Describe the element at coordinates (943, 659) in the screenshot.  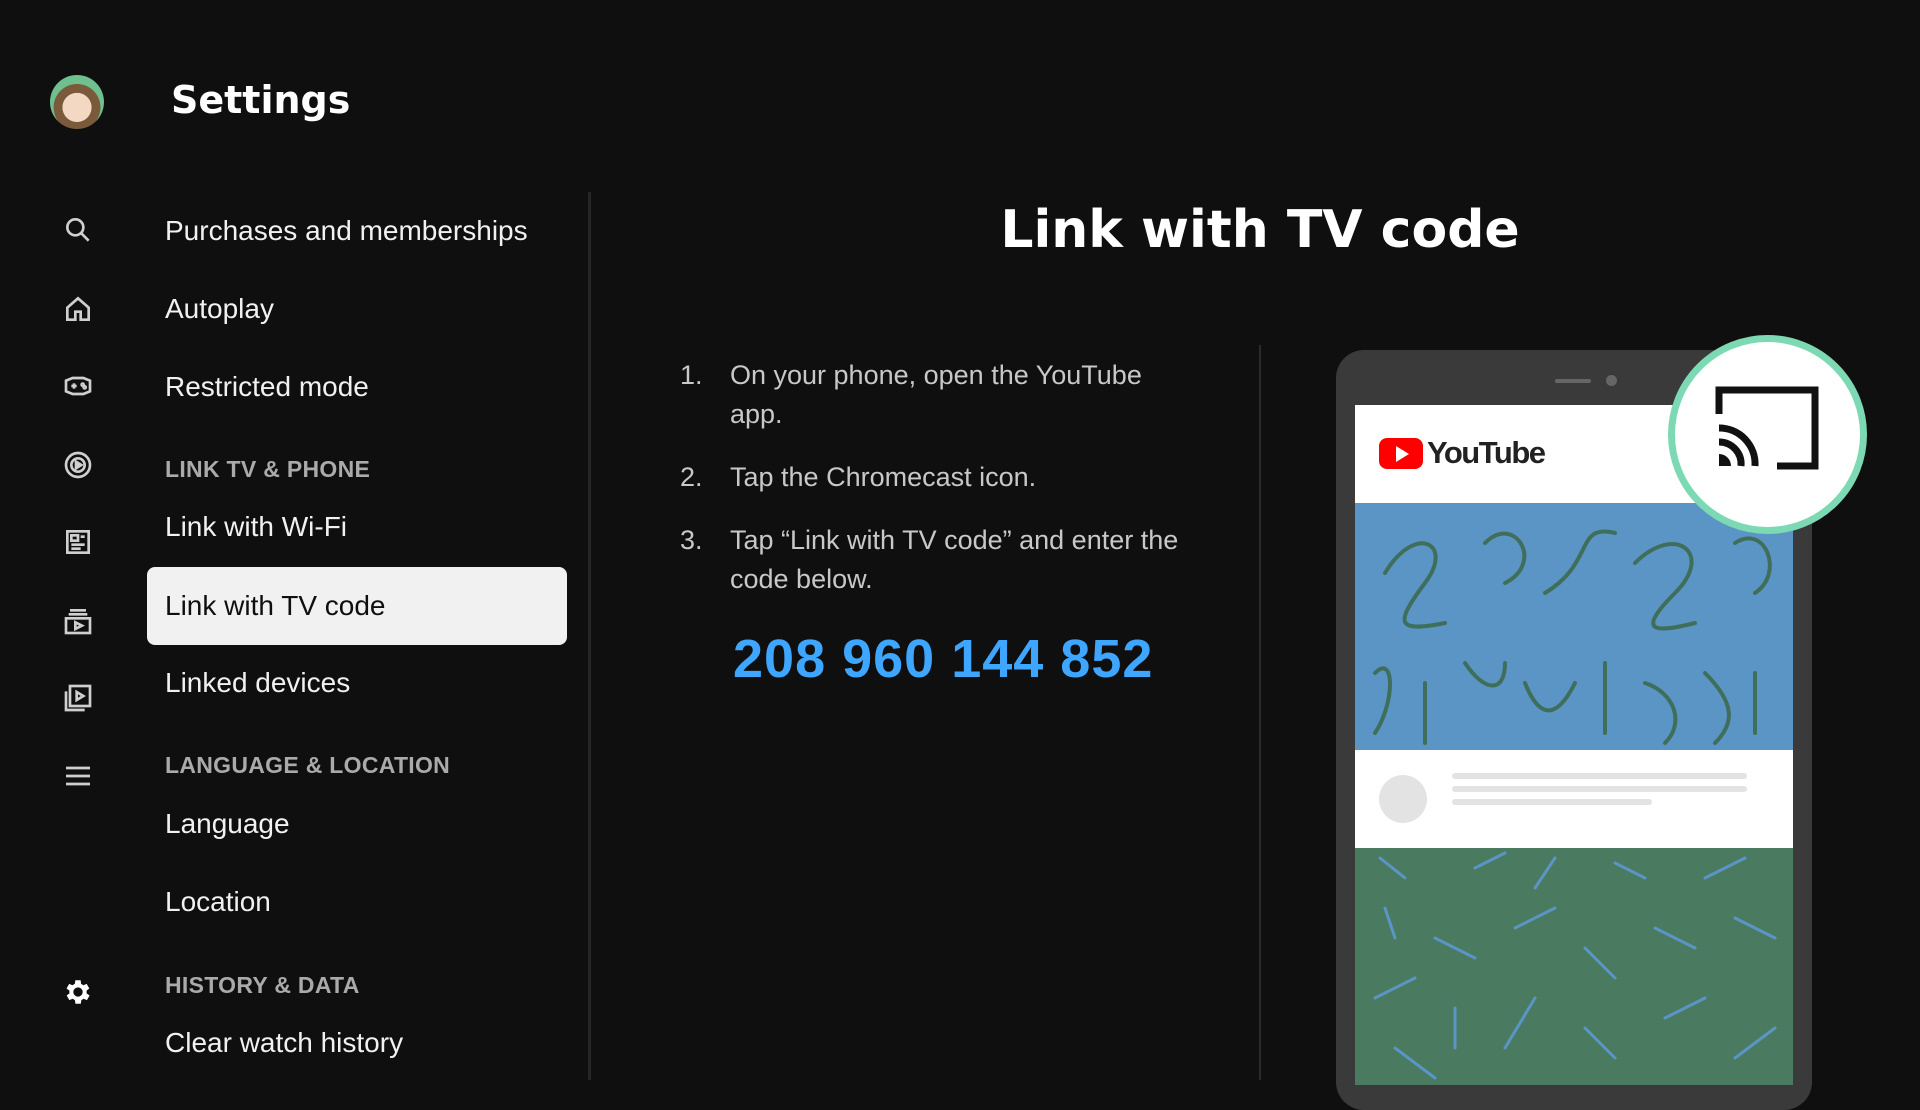
I see `tv-link-code: 208 960 144 852` at that location.